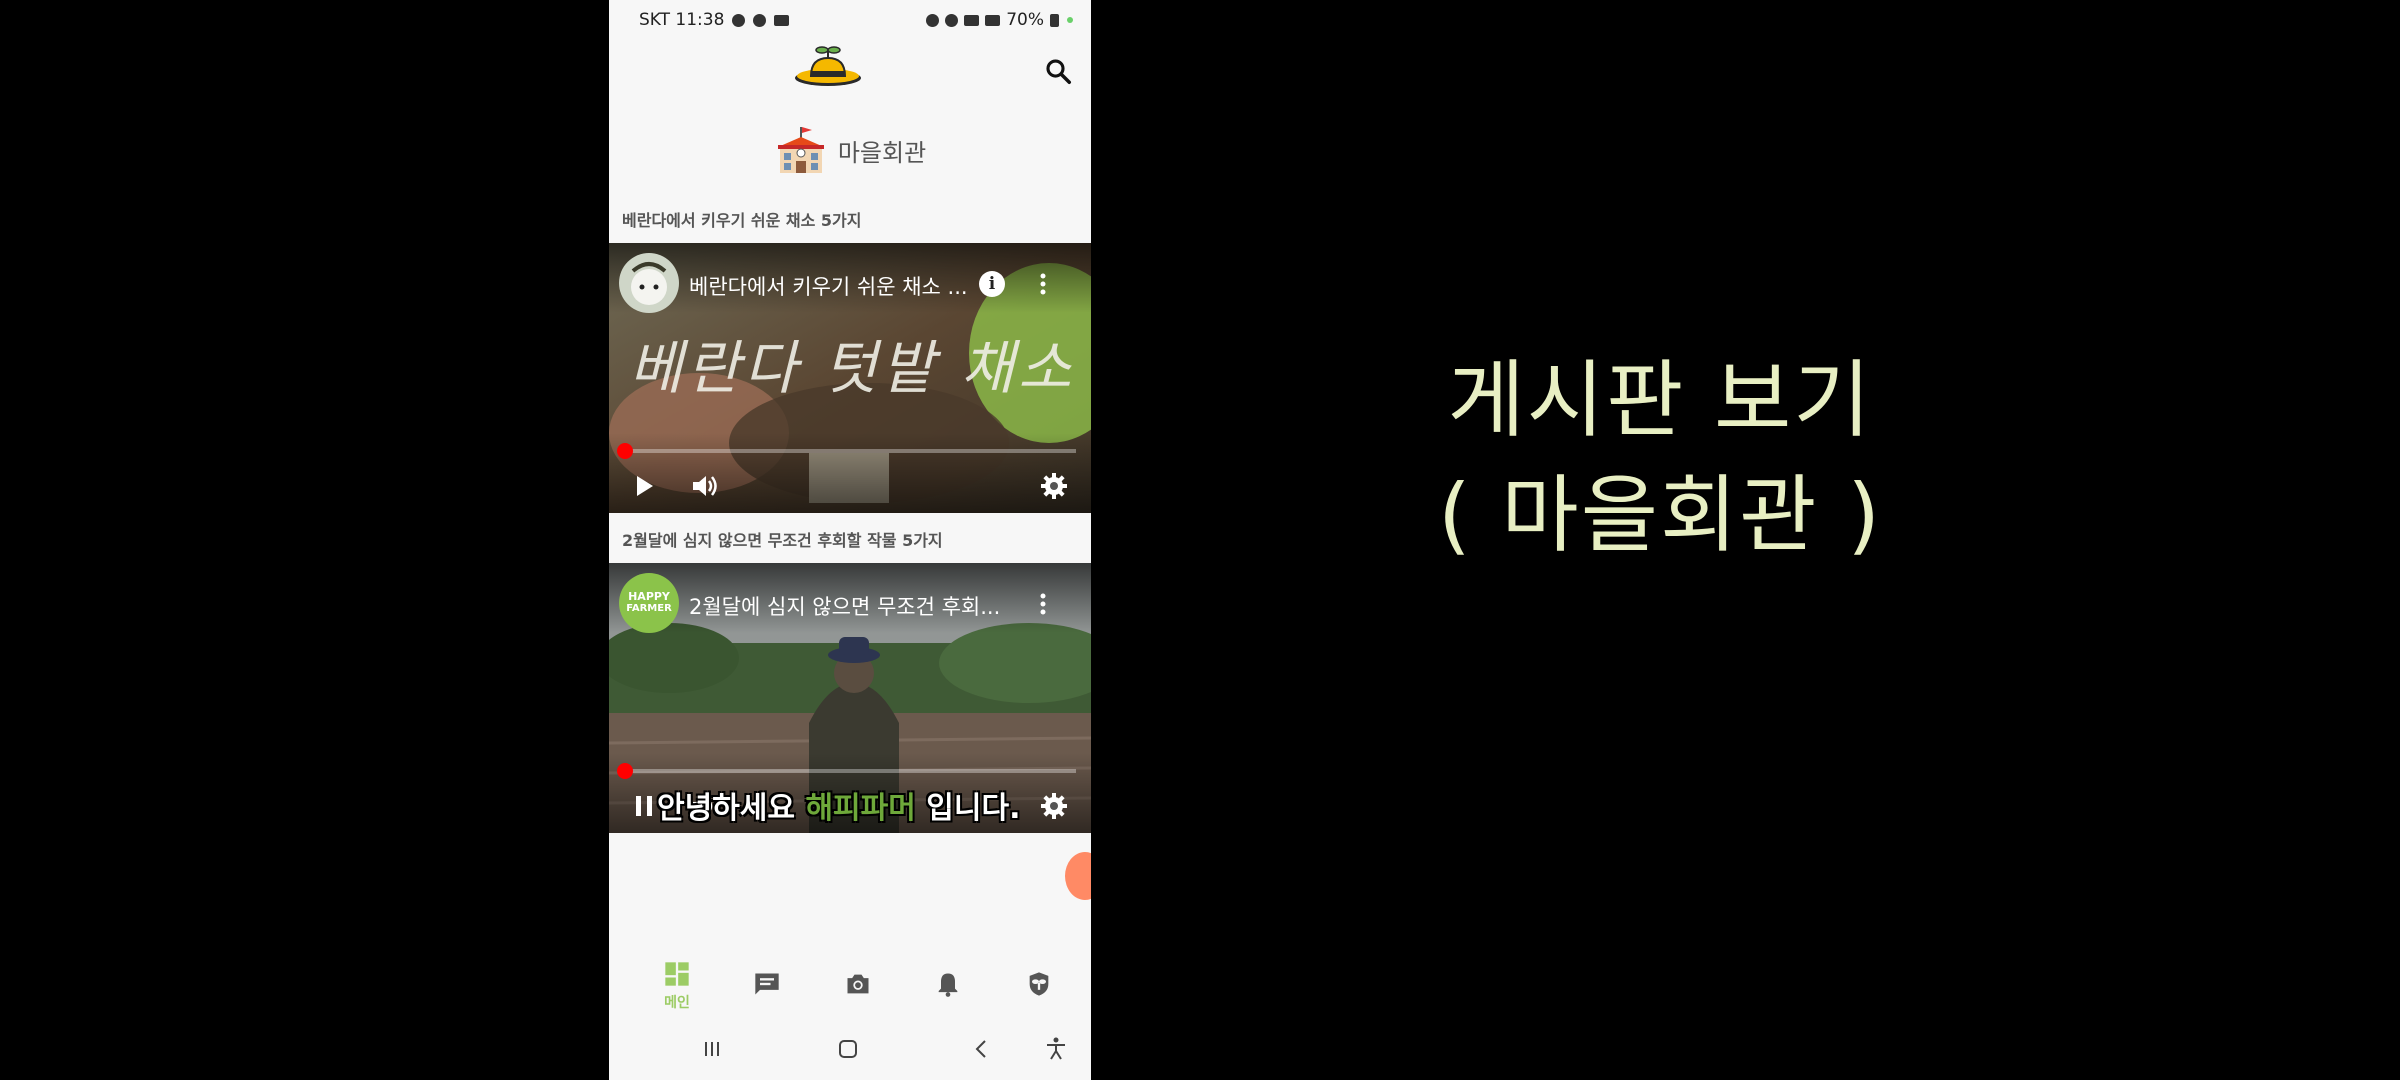  I want to click on status-left: SKT 11:38, so click(714, 20).